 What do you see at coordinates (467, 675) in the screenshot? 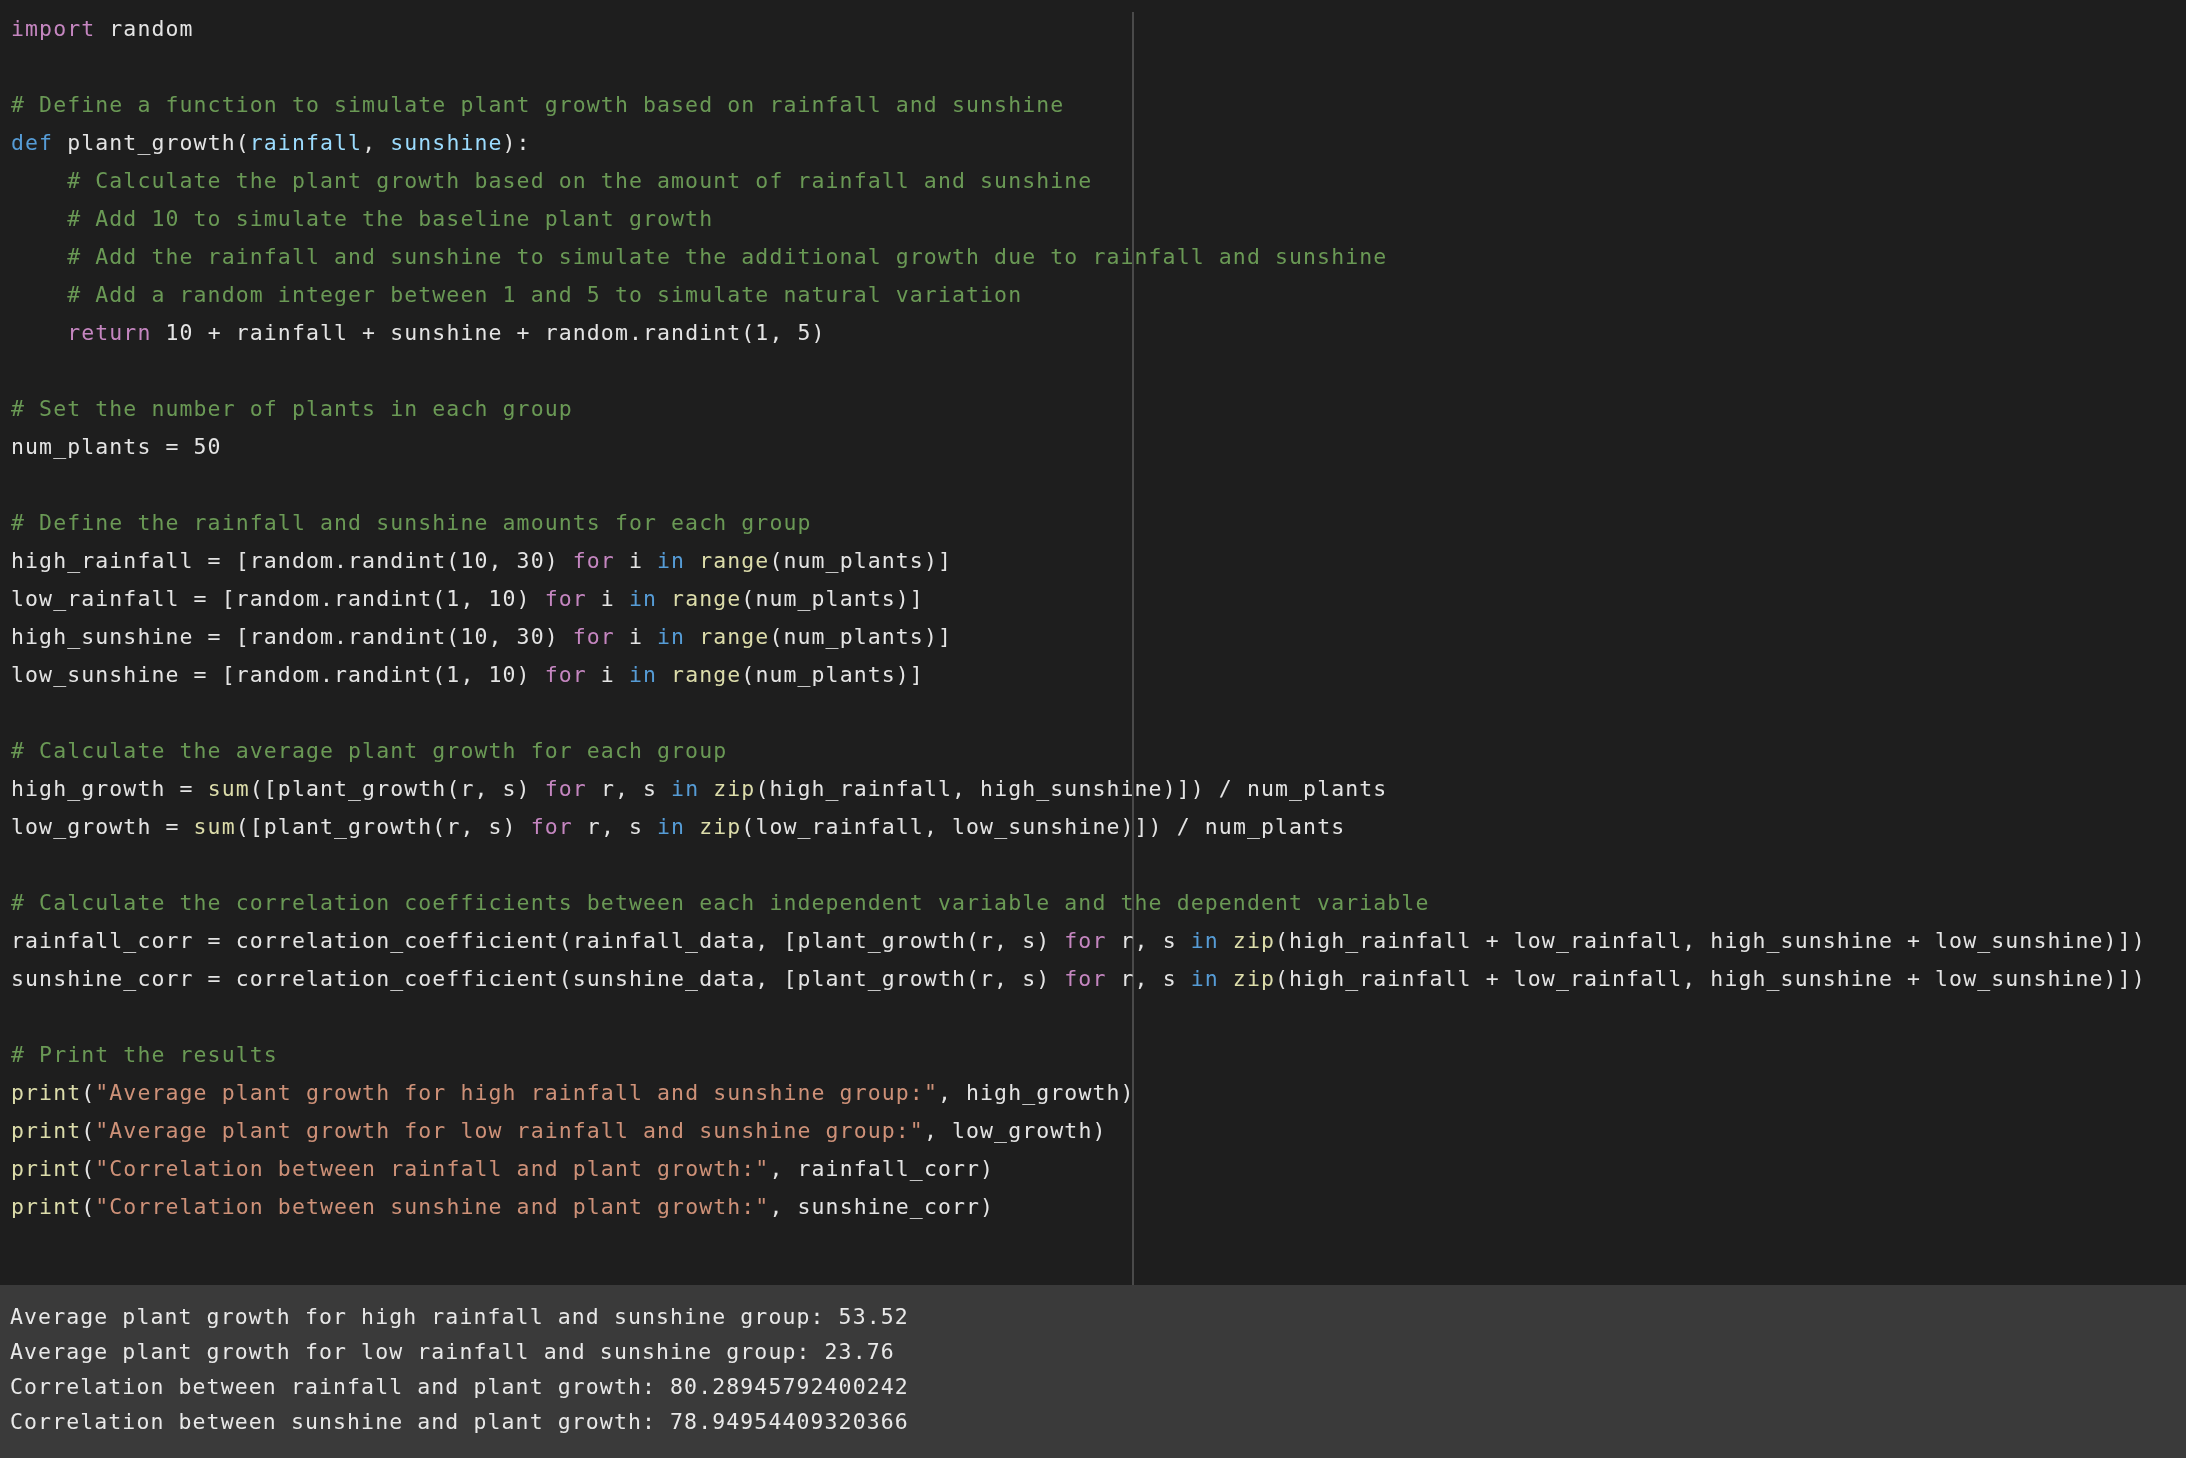
I see `code-line: low_sunshine = [random.randint(1, 10) for i in range(num_plants)]` at bounding box center [467, 675].